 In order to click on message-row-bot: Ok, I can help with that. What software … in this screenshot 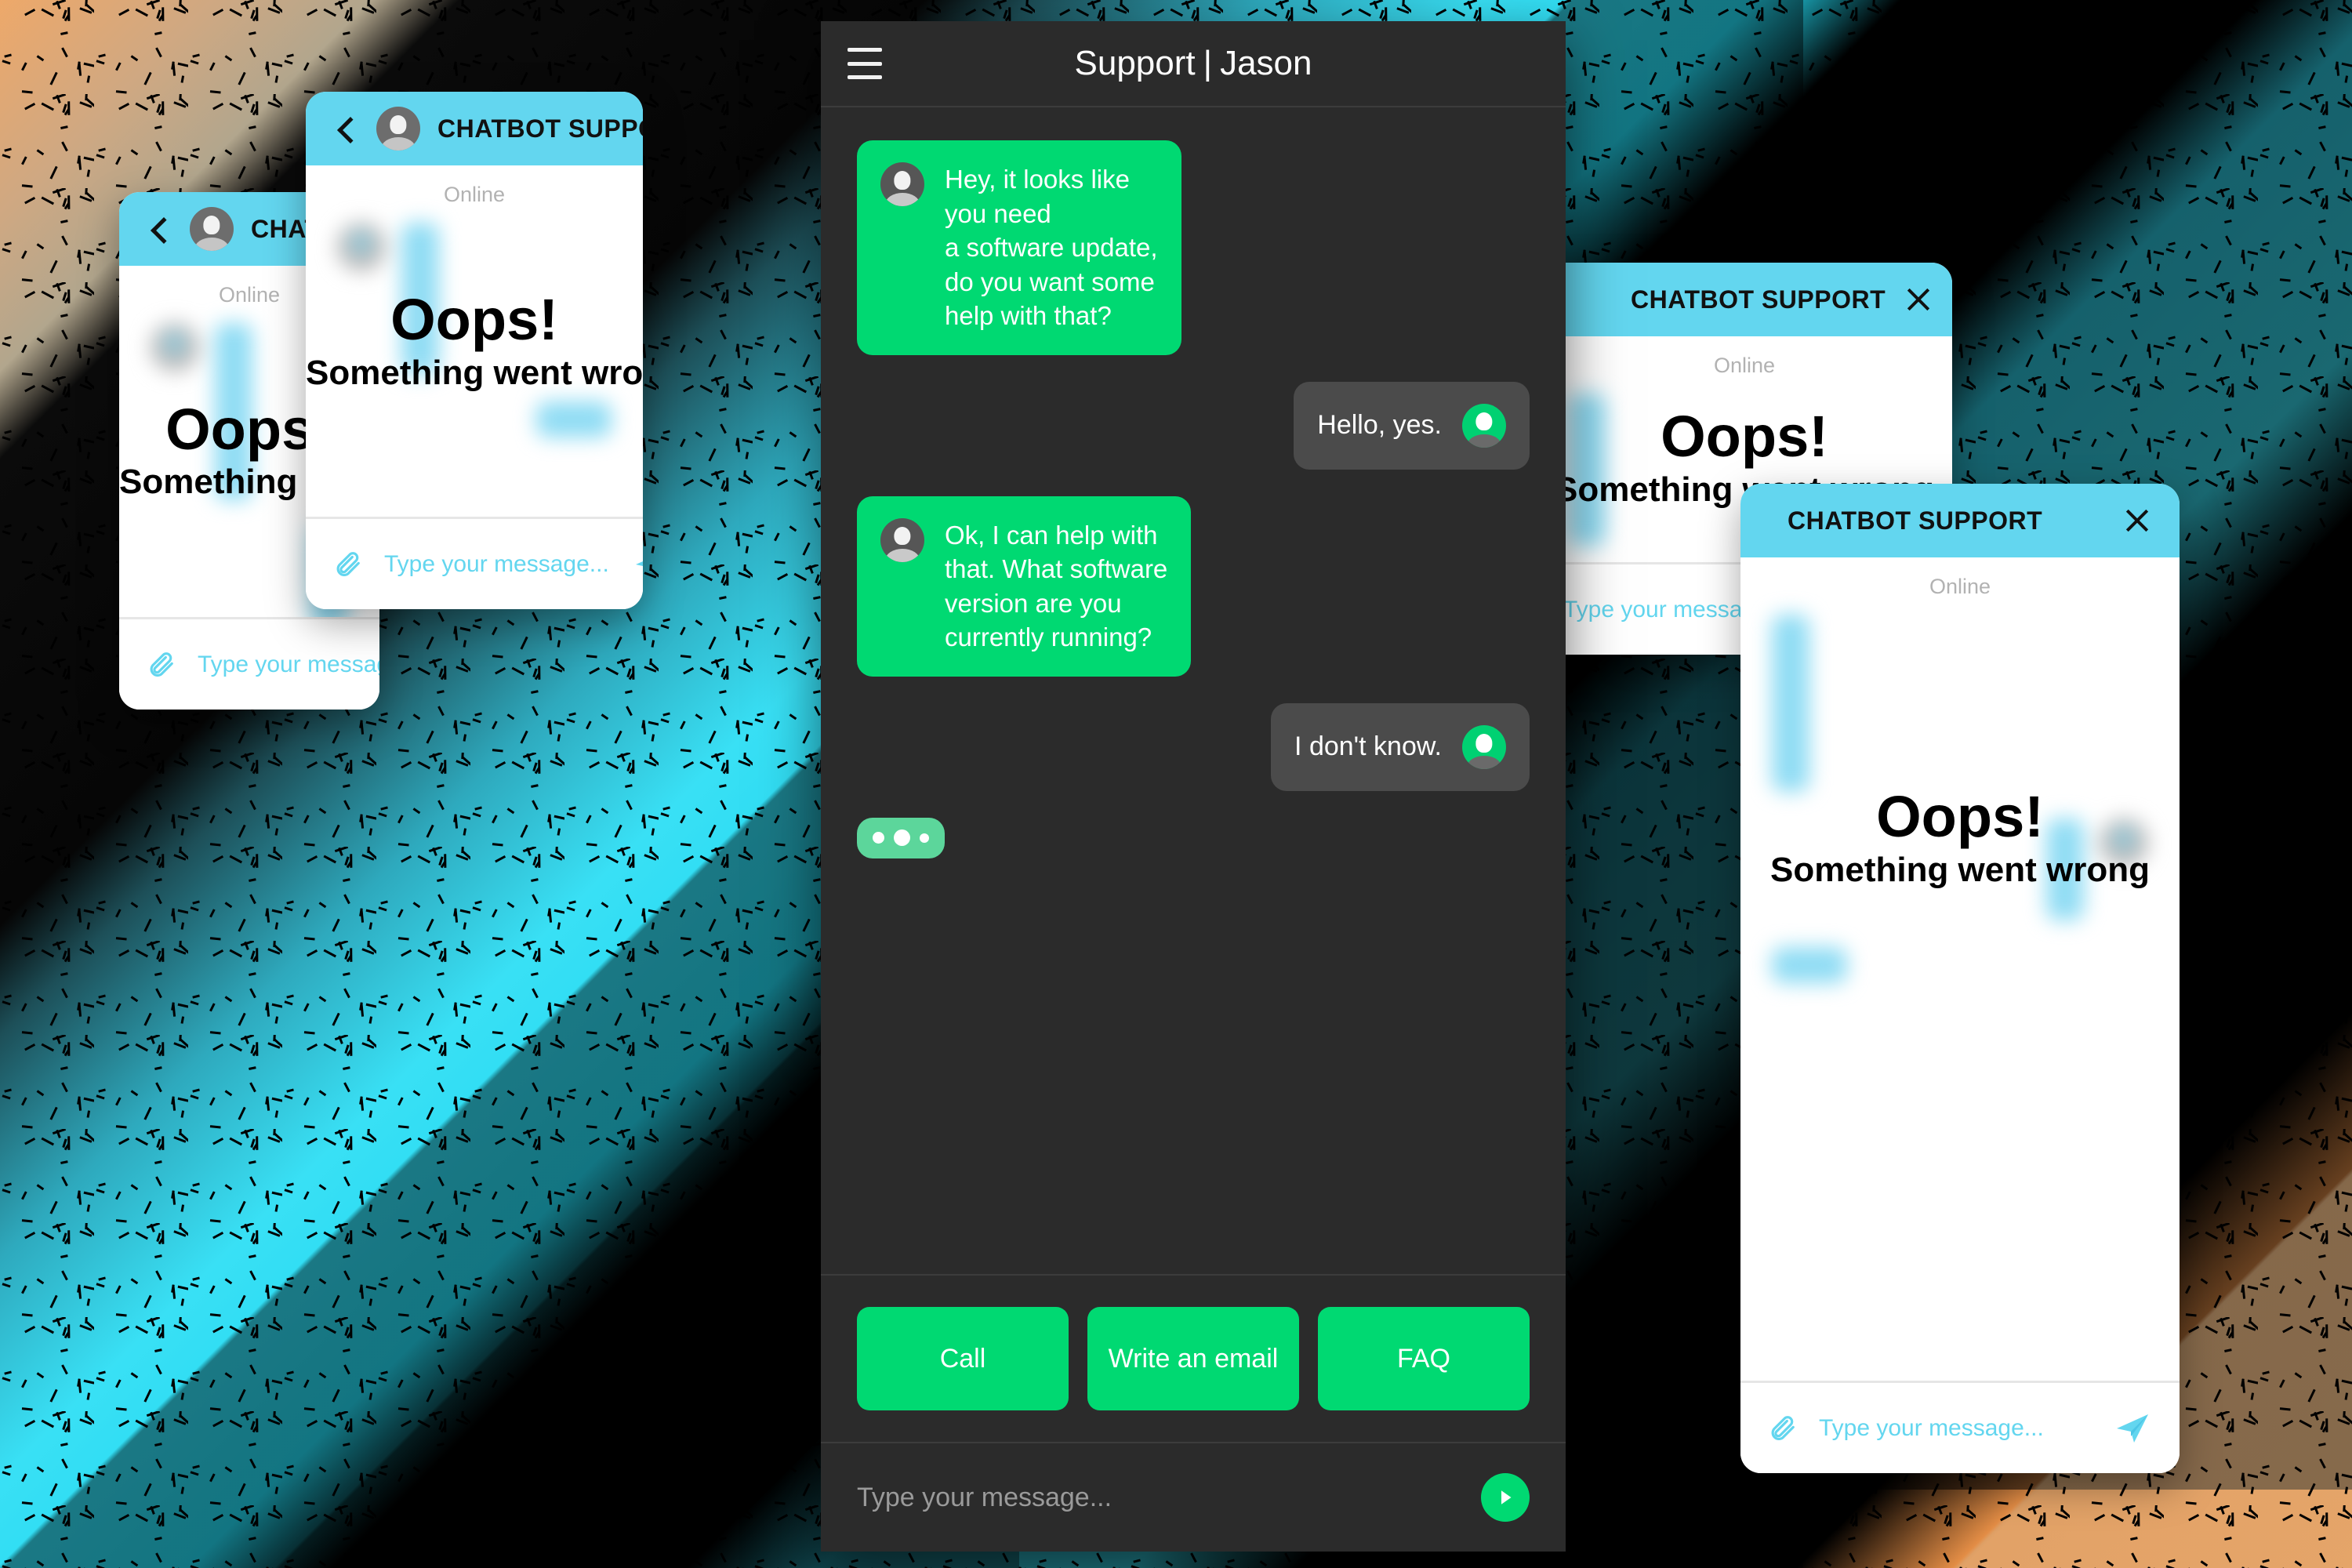, I will do `click(1193, 586)`.